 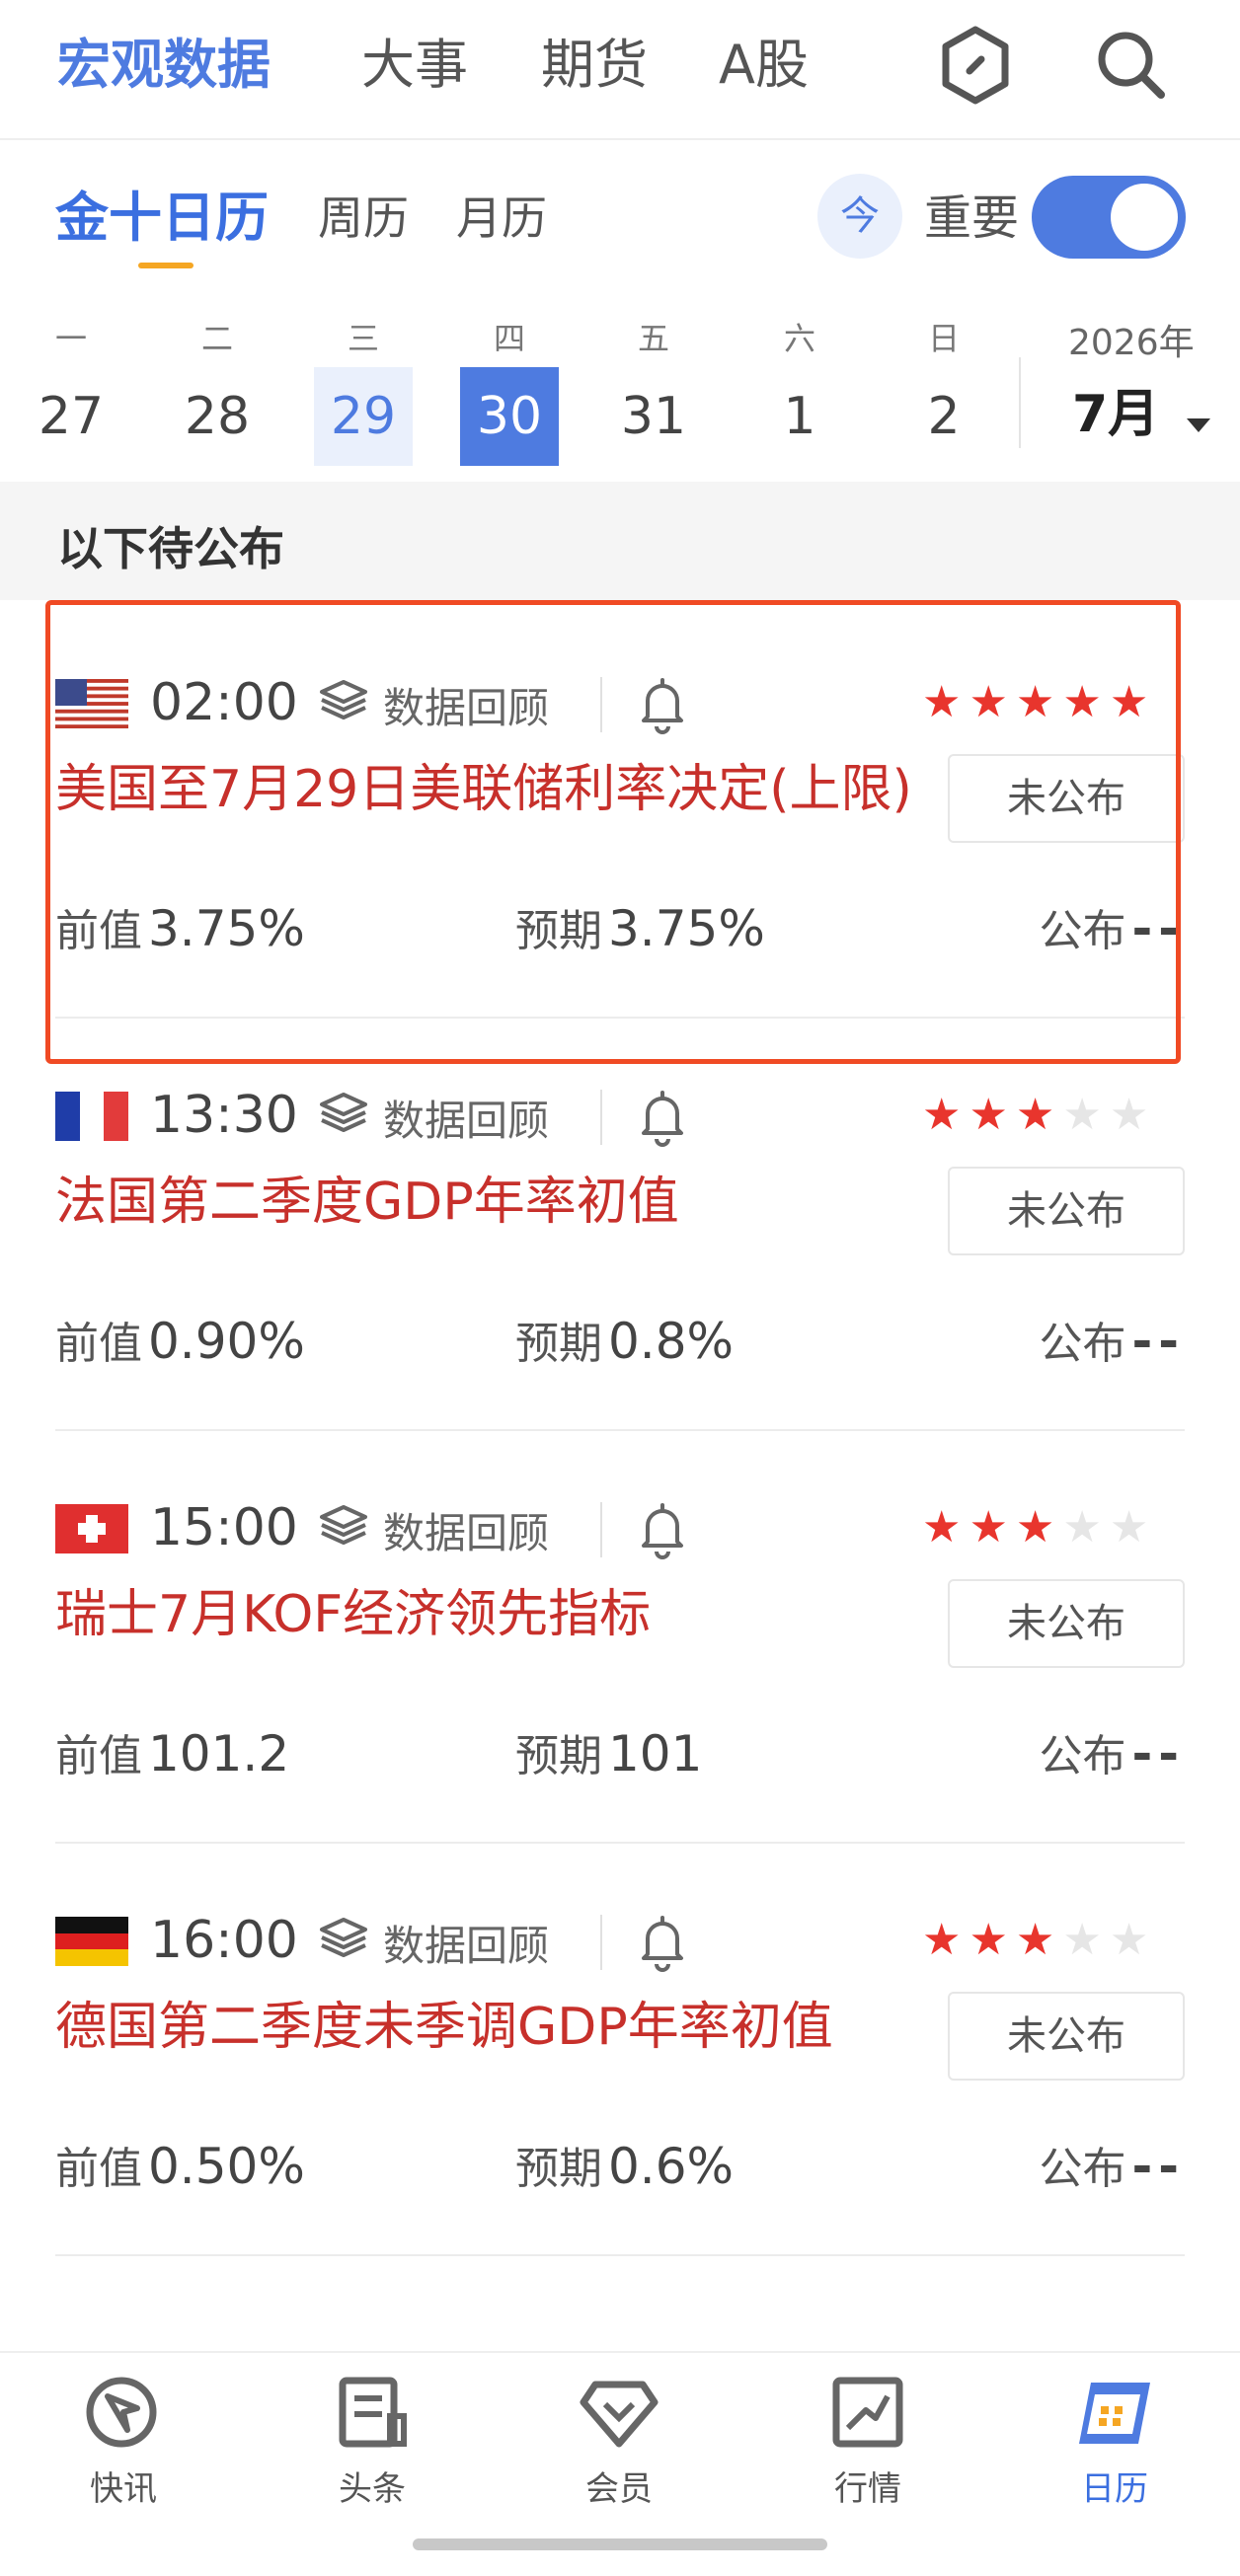 What do you see at coordinates (372, 2414) in the screenshot?
I see `headline-icon` at bounding box center [372, 2414].